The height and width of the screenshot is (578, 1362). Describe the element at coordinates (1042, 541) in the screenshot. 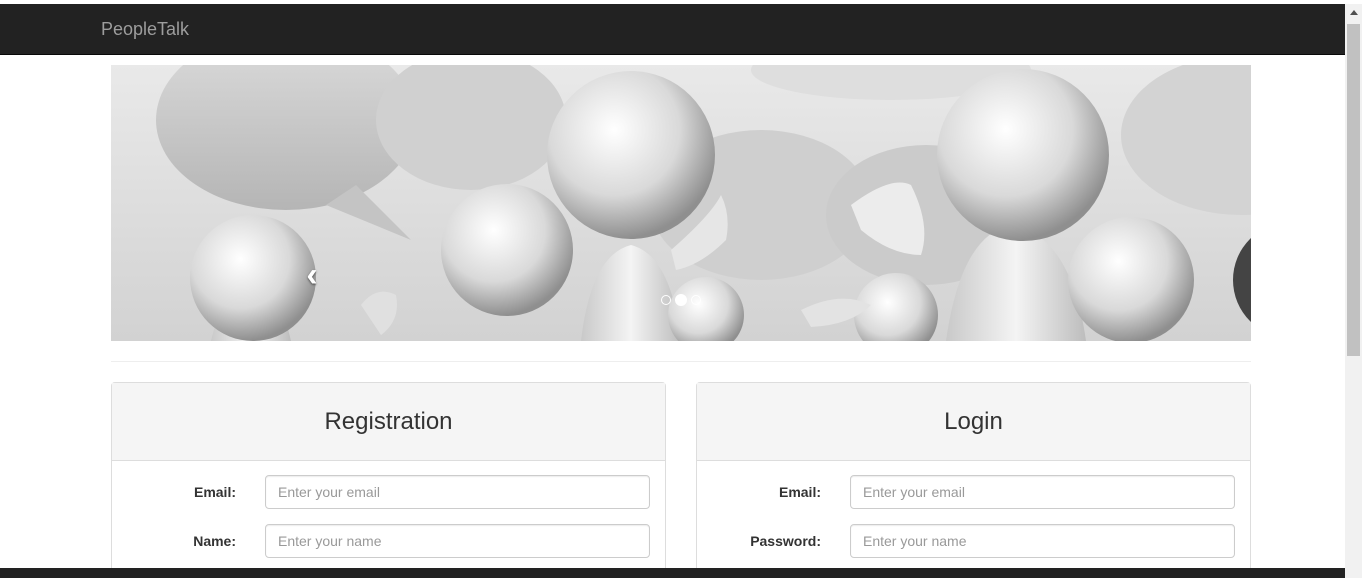

I see `login-password-input` at that location.